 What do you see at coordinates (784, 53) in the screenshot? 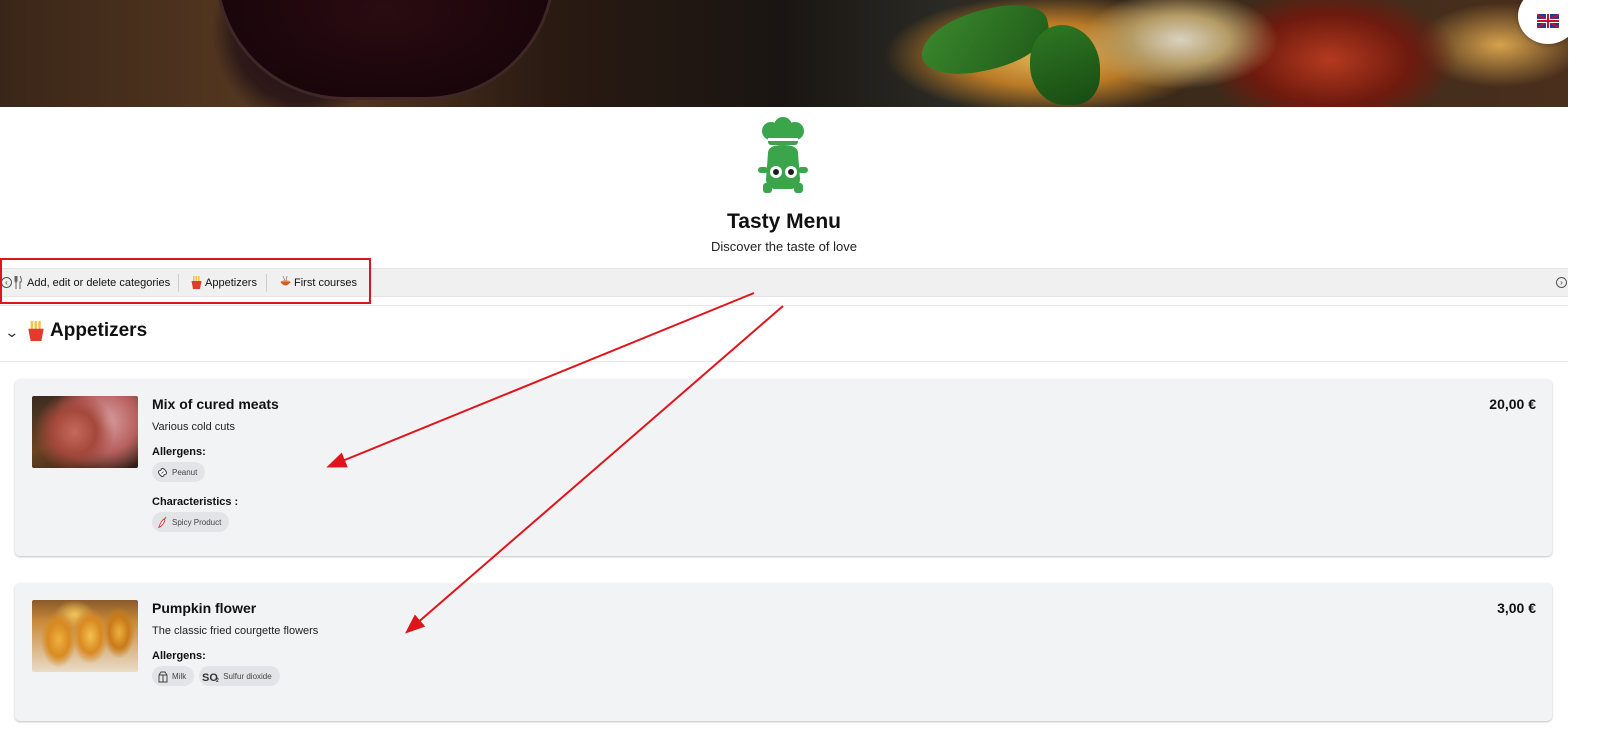
I see `hero-banner-image` at bounding box center [784, 53].